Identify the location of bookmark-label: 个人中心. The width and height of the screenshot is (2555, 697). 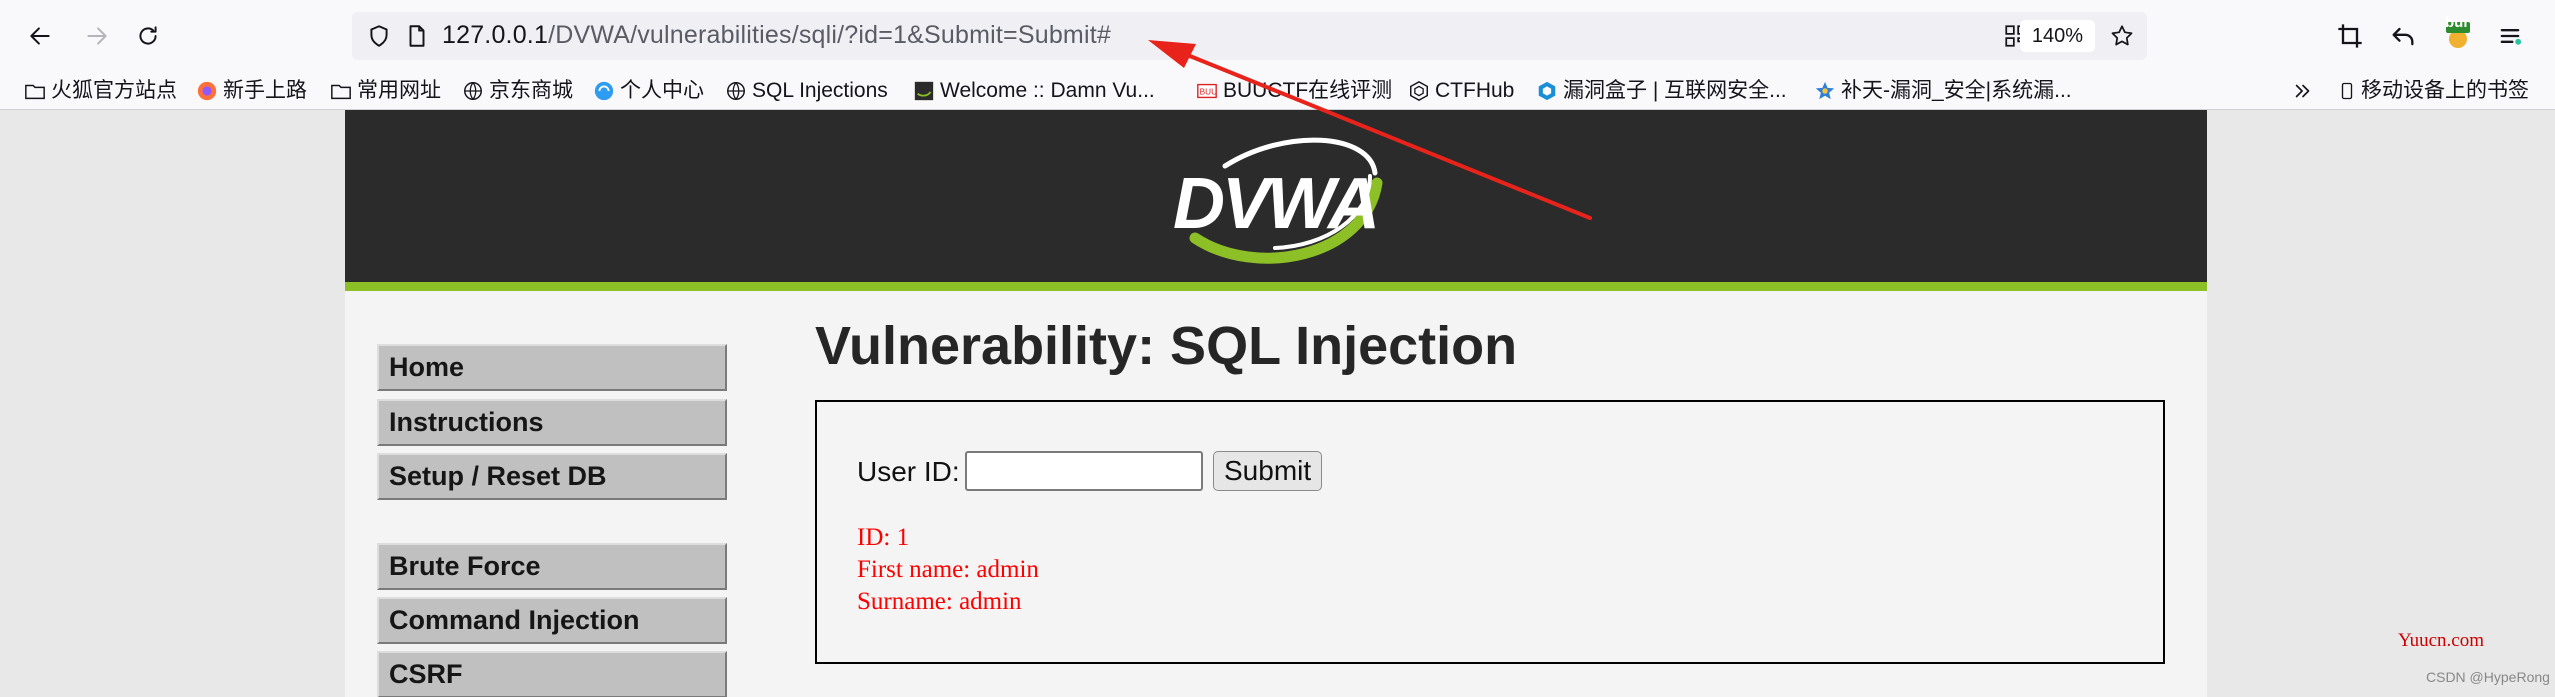
(662, 90).